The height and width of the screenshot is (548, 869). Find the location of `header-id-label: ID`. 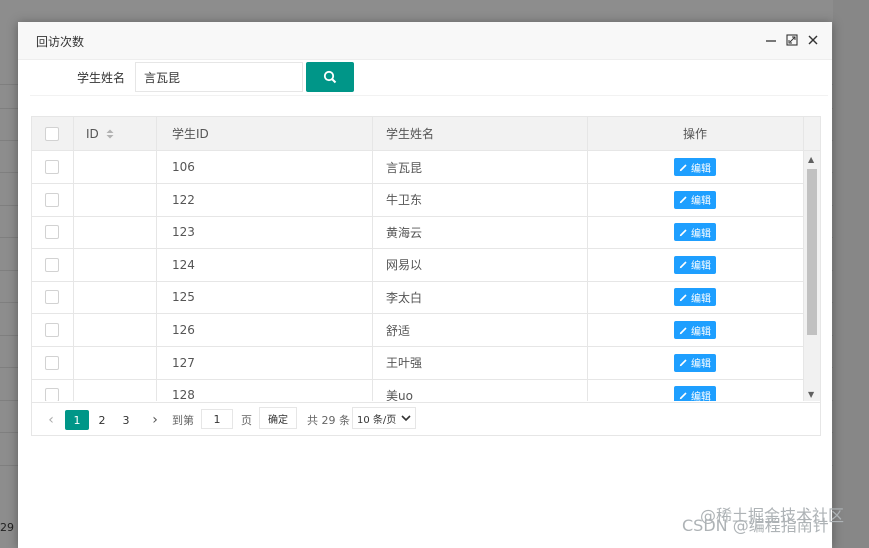

header-id-label: ID is located at coordinates (92, 133).